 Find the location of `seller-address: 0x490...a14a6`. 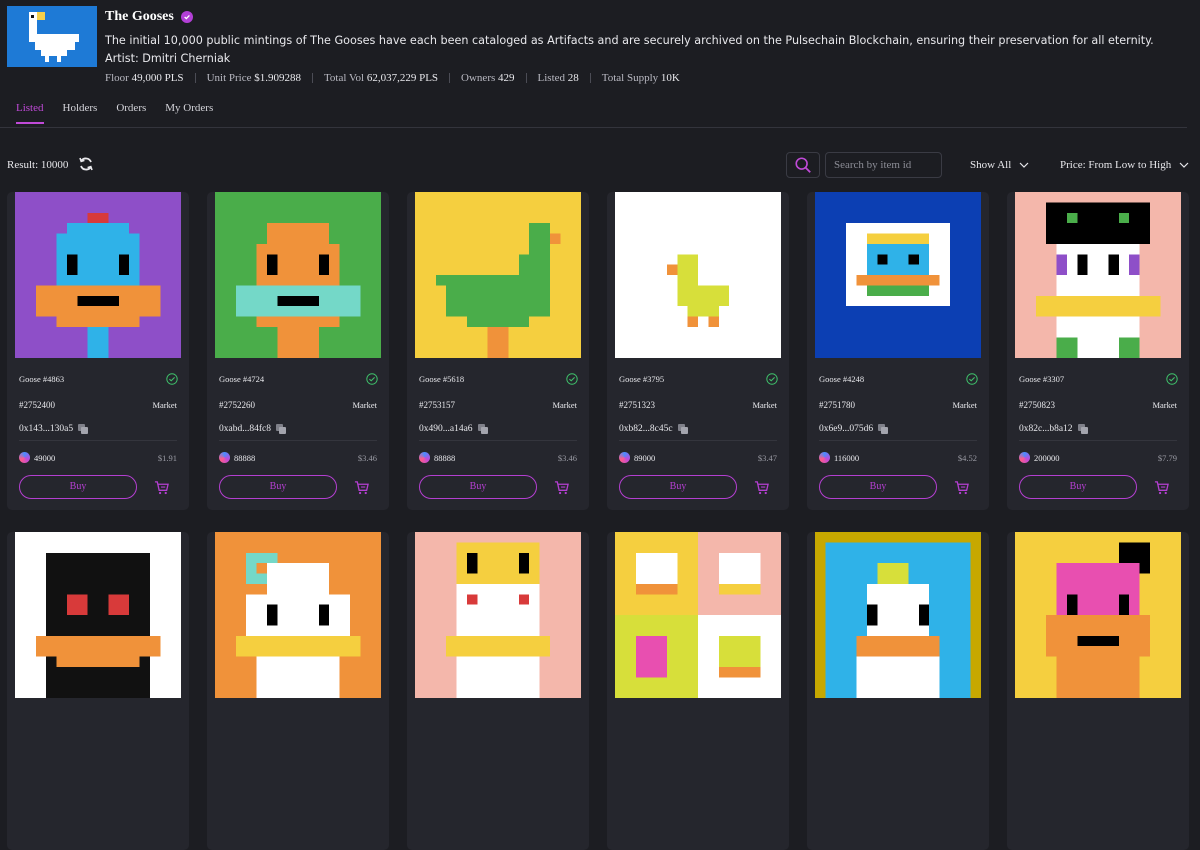

seller-address: 0x490...a14a6 is located at coordinates (453, 429).